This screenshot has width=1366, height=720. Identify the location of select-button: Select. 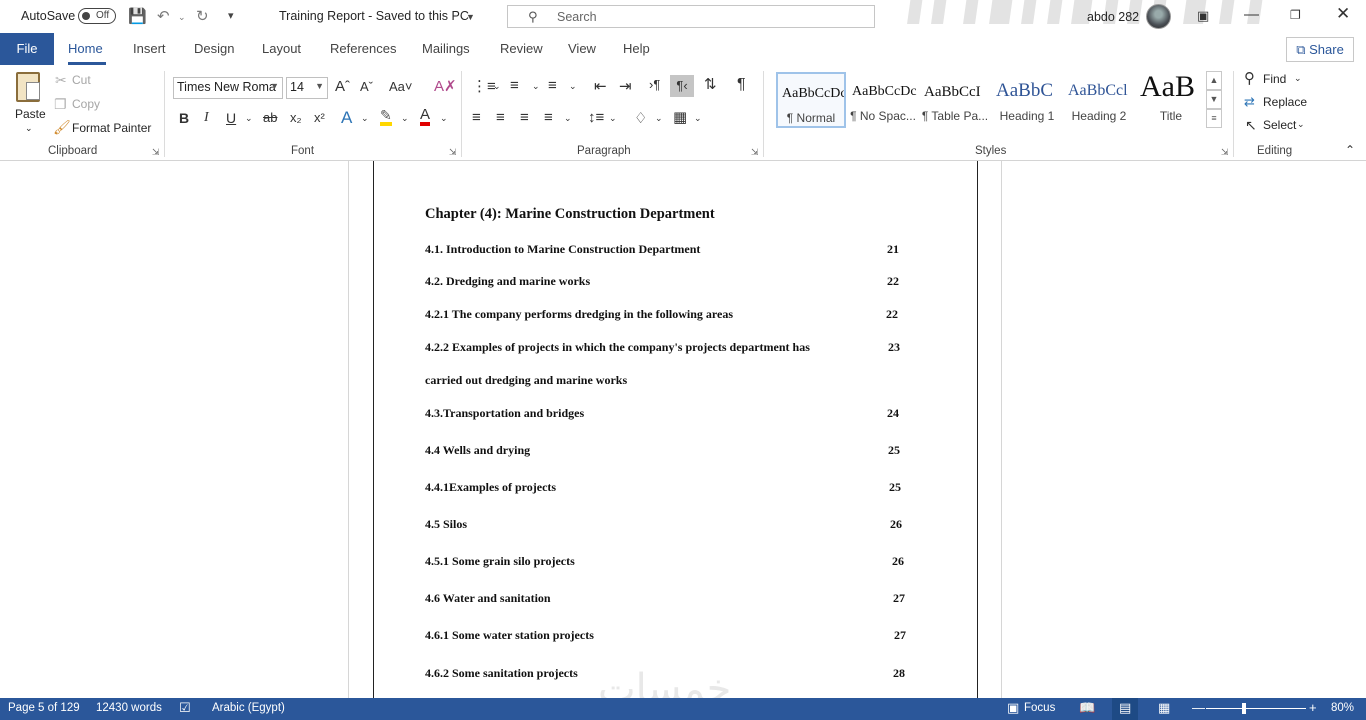
(1279, 125).